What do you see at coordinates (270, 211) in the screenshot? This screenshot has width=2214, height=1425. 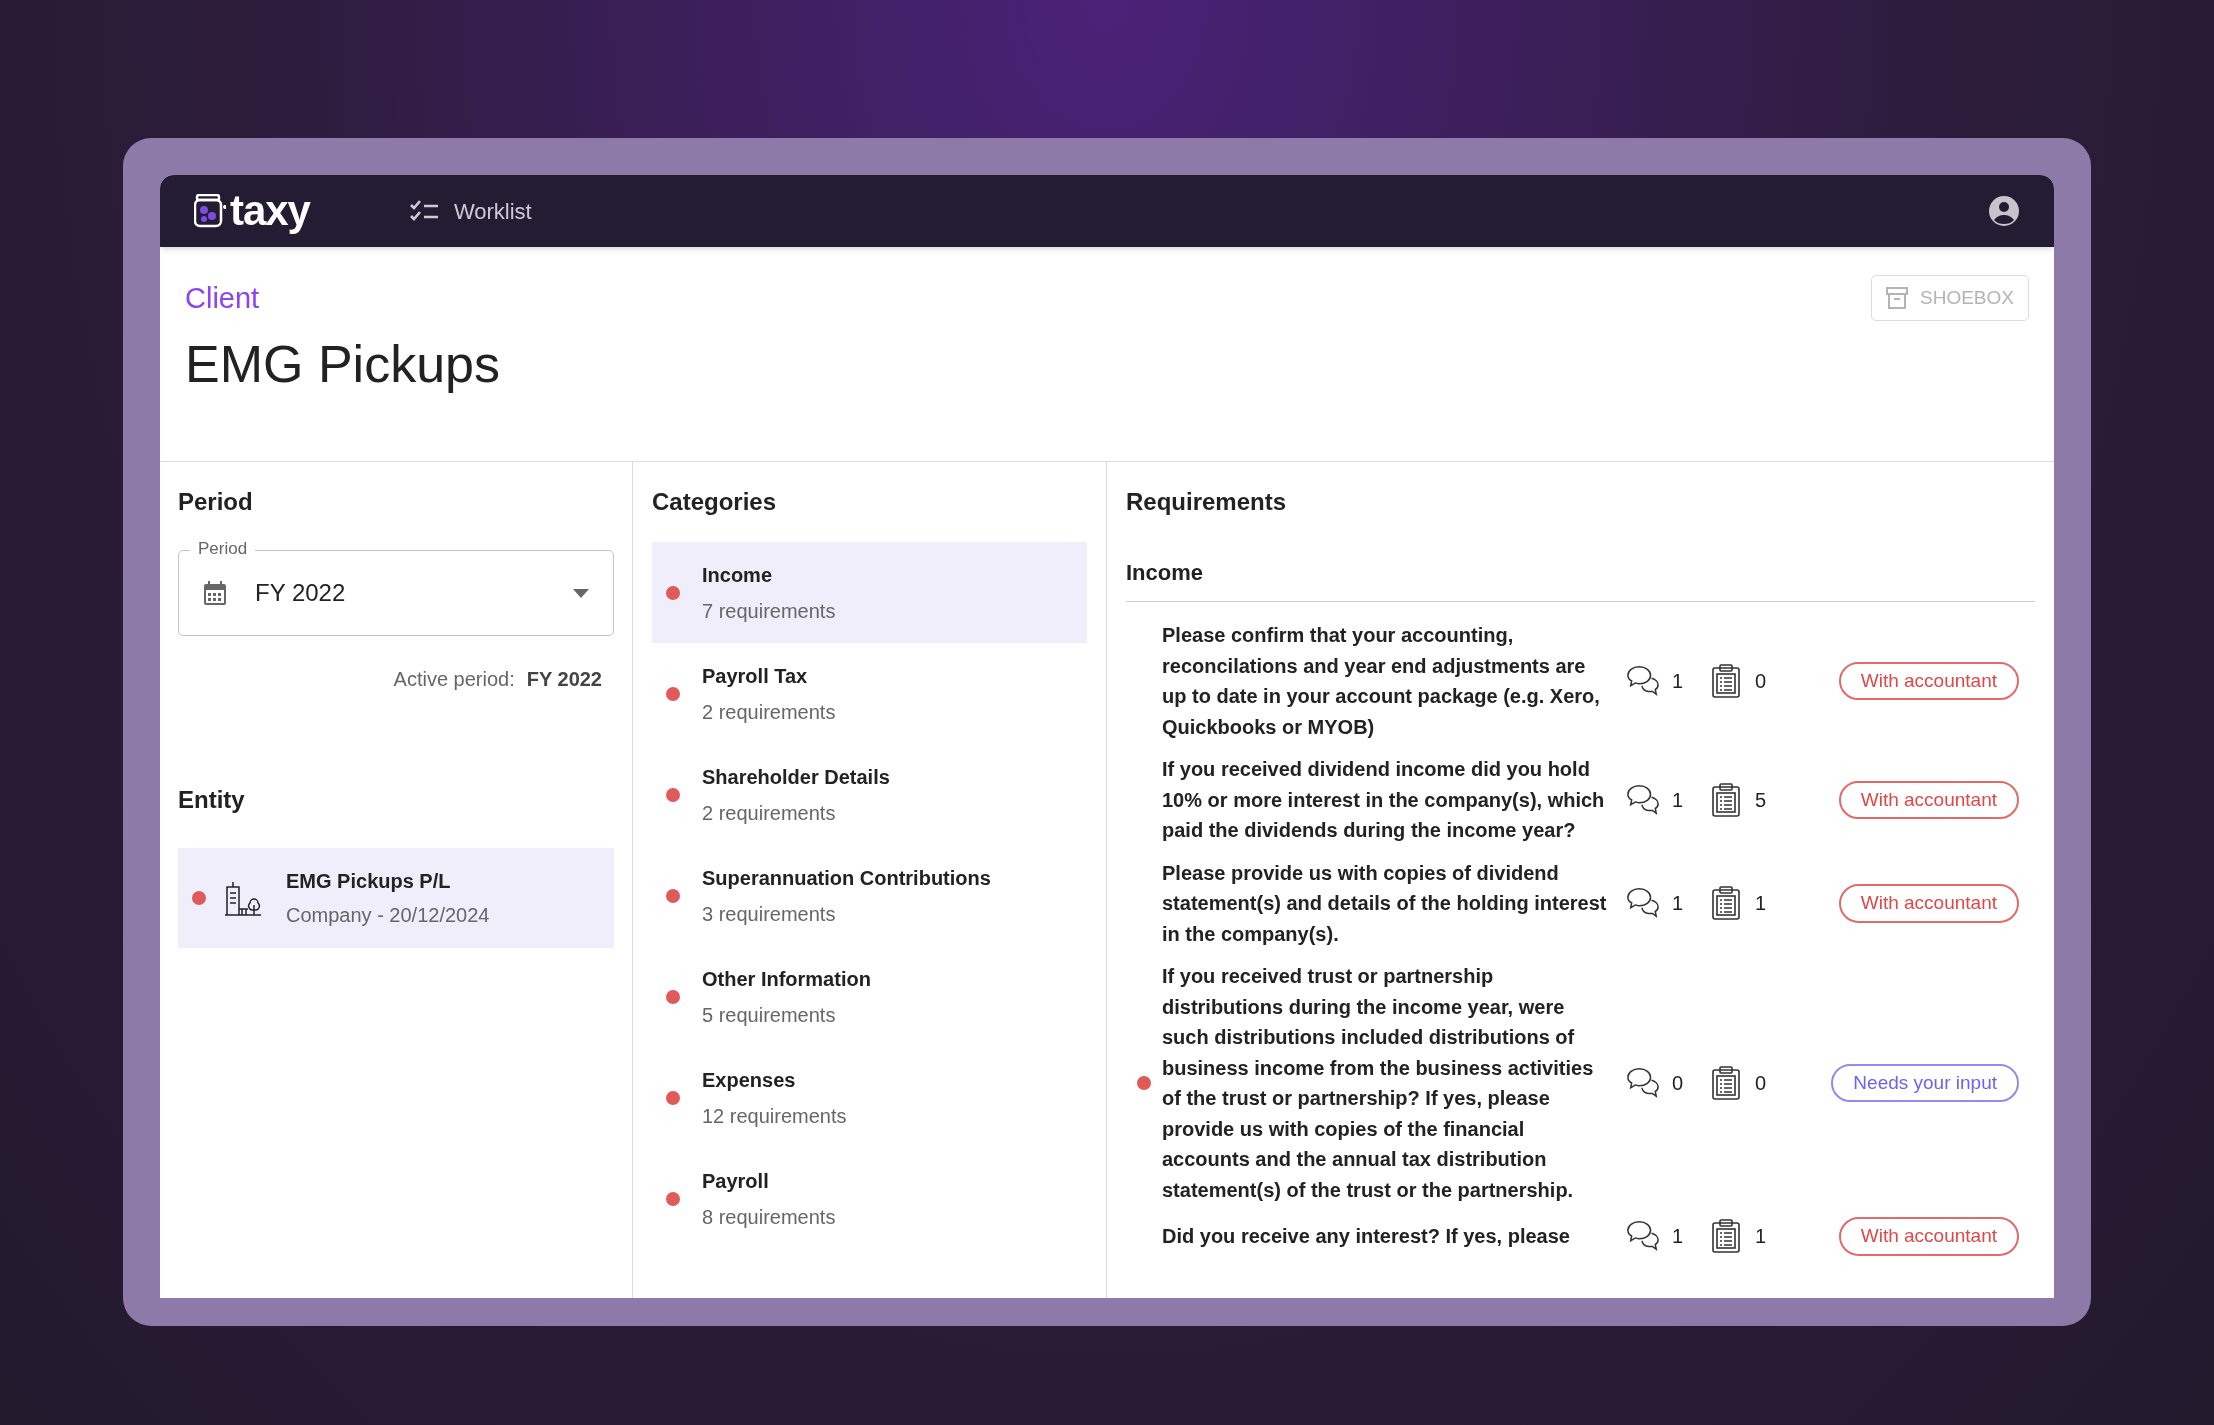 I see `app-logo: taxy` at bounding box center [270, 211].